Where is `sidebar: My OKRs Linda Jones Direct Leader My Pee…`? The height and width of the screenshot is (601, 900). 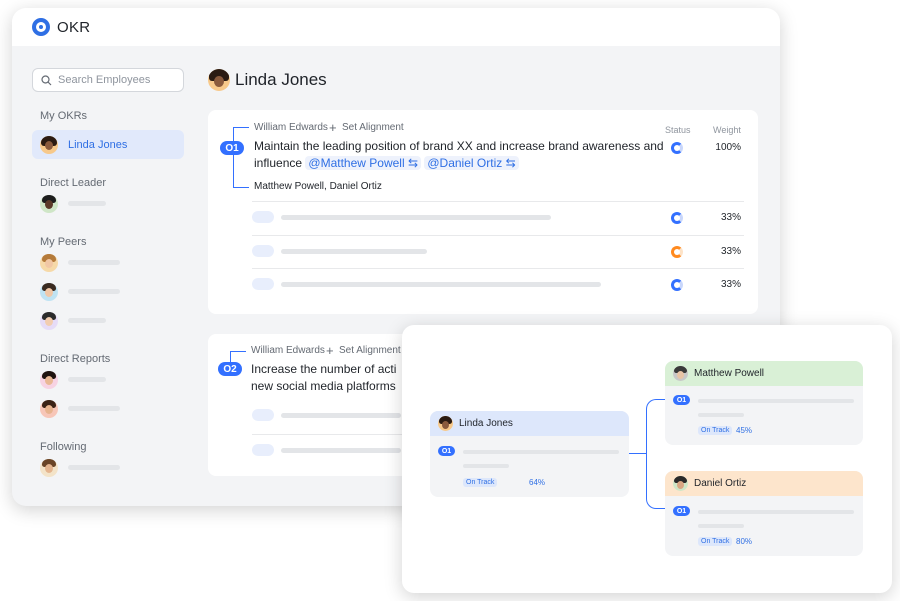 sidebar: My OKRs Linda Jones Direct Leader My Pee… is located at coordinates (108, 275).